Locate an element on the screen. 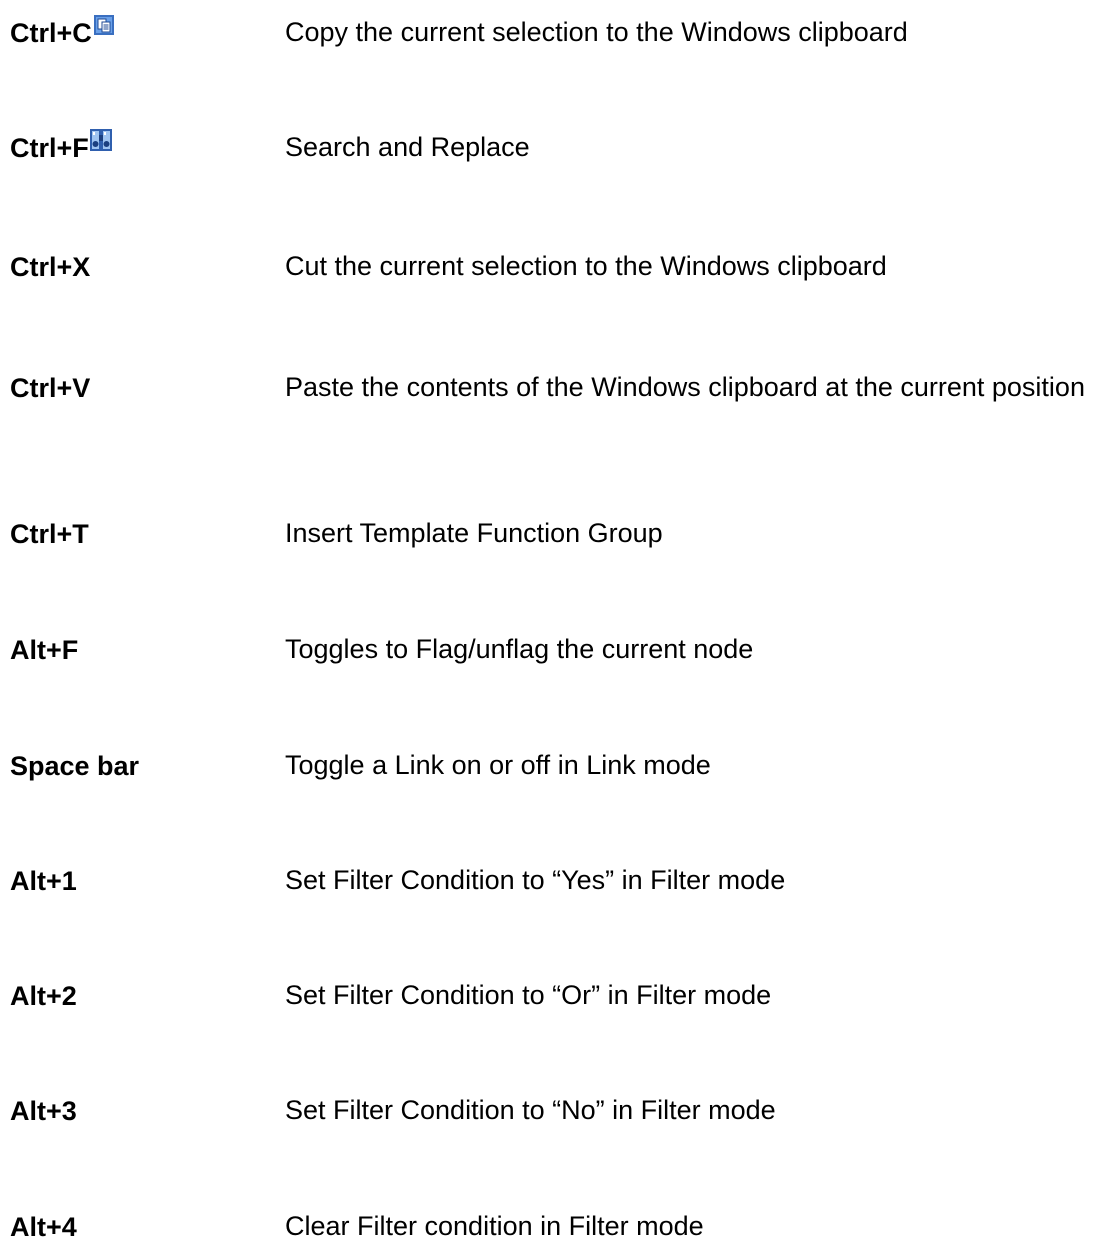 Image resolution: width=1116 pixels, height=1244 pixels. shortcut-description: Toggle a Link on or off in Link mode is located at coordinates (498, 765).